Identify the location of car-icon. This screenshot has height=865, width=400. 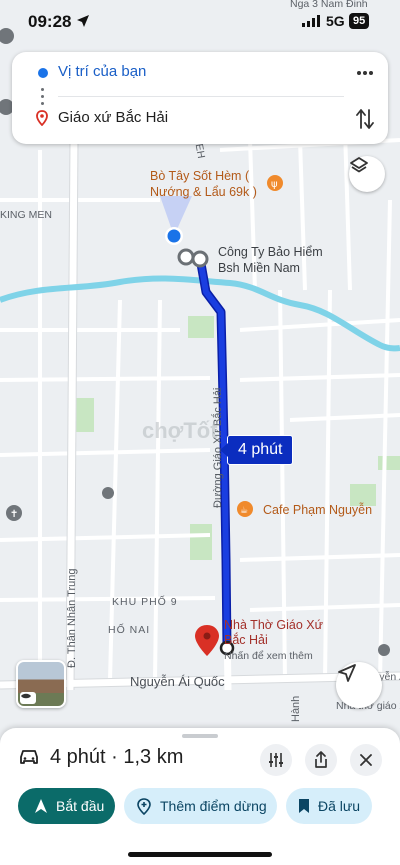
(29, 757).